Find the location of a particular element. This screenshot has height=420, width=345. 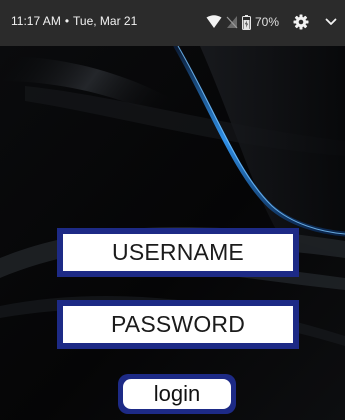

battery-icon is located at coordinates (246, 22).